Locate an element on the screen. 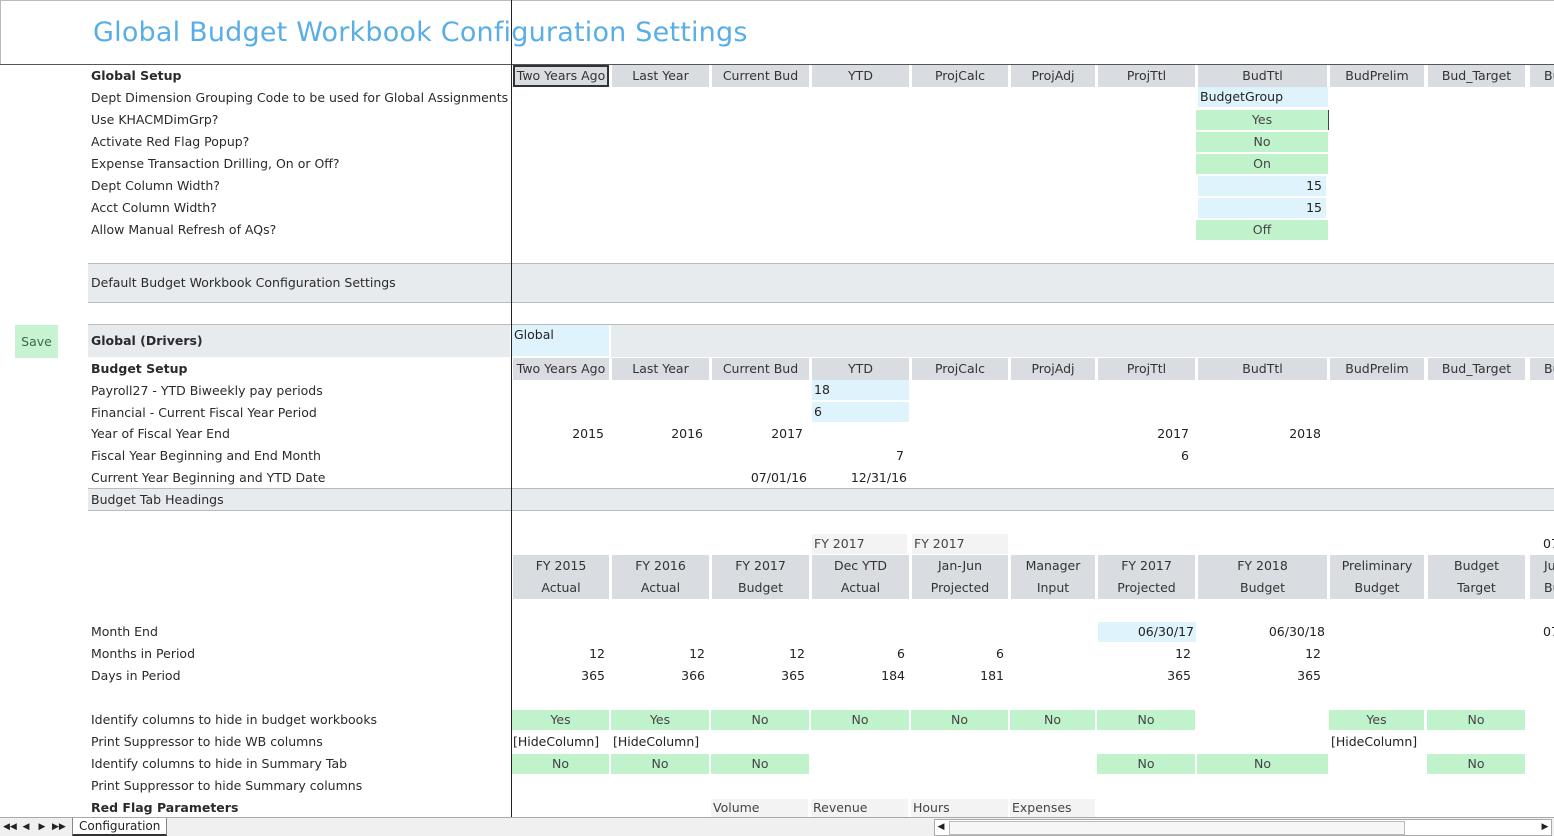 Image resolution: width=1554 pixels, height=836 pixels. hide-summary-current-bud: No is located at coordinates (760, 764).